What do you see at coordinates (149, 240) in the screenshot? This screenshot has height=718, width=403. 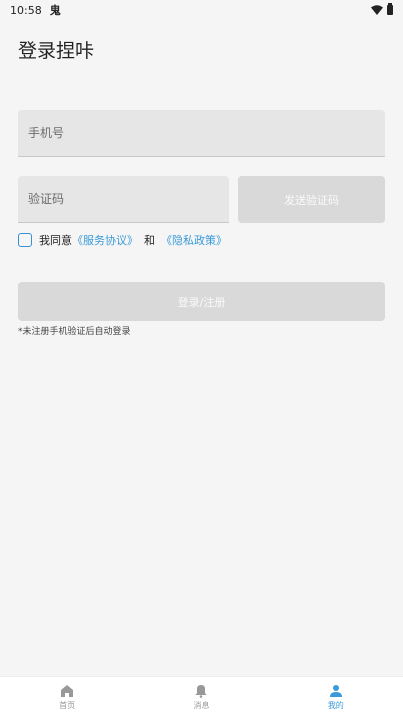 I see `agreement-and: 和` at bounding box center [149, 240].